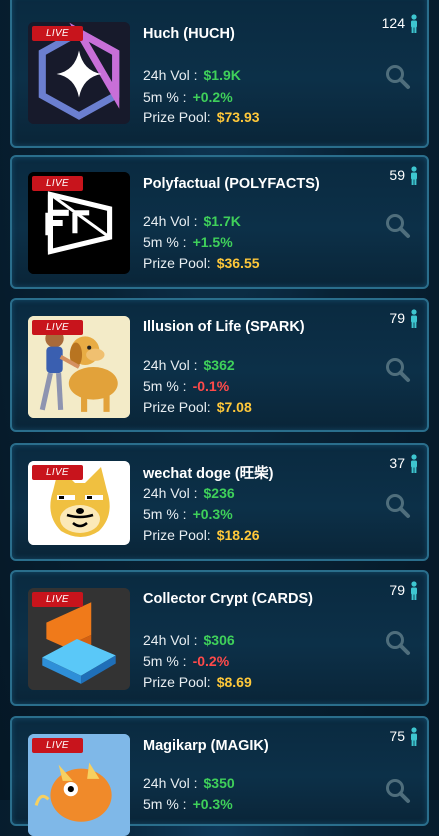 This screenshot has width=439, height=836. What do you see at coordinates (219, 783) in the screenshot?
I see `vol-value: $350` at bounding box center [219, 783].